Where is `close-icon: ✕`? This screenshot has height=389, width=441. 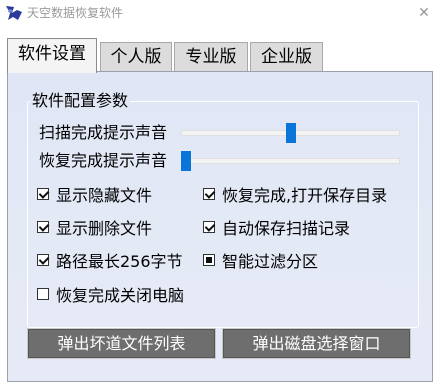 close-icon: ✕ is located at coordinates (424, 13).